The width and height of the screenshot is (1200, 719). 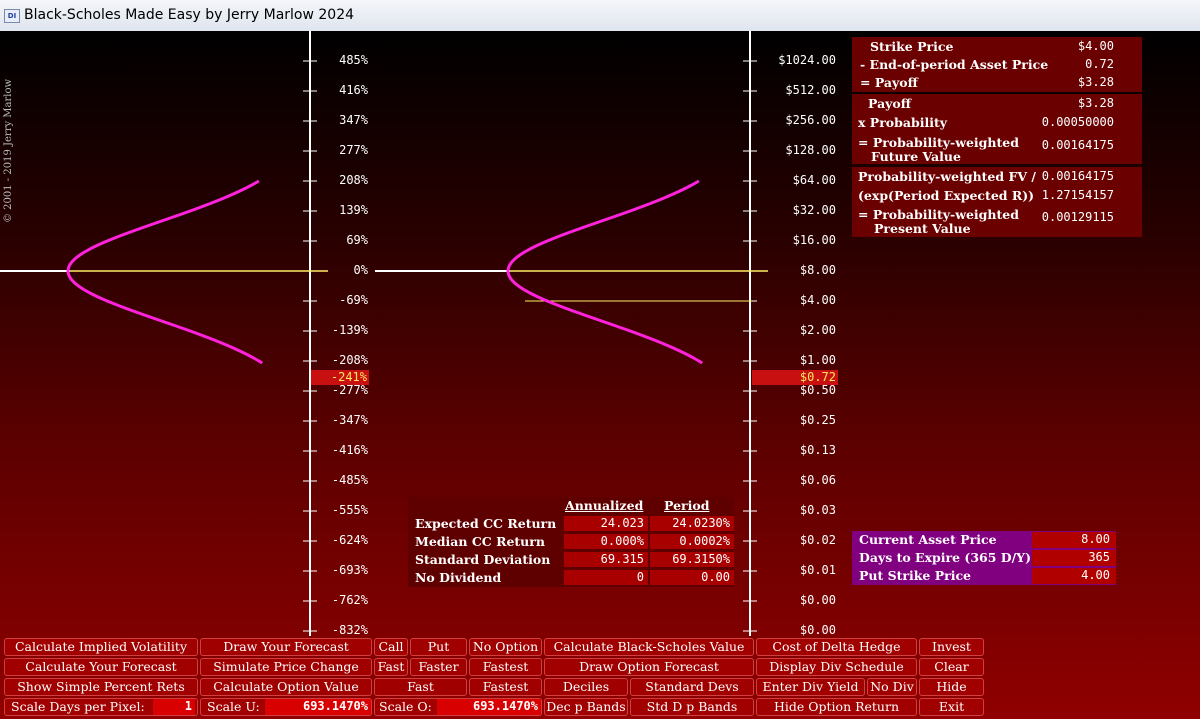 I want to click on stat-period: 24.0230%, so click(x=692, y=523).